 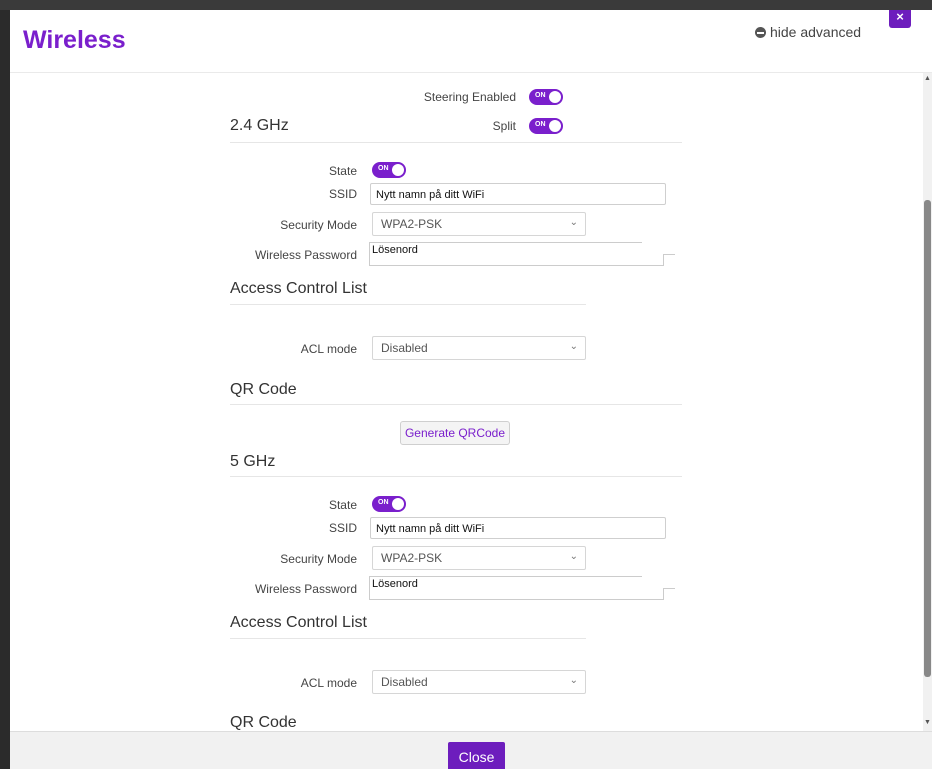 What do you see at coordinates (466, 5) in the screenshot?
I see `backdrop` at bounding box center [466, 5].